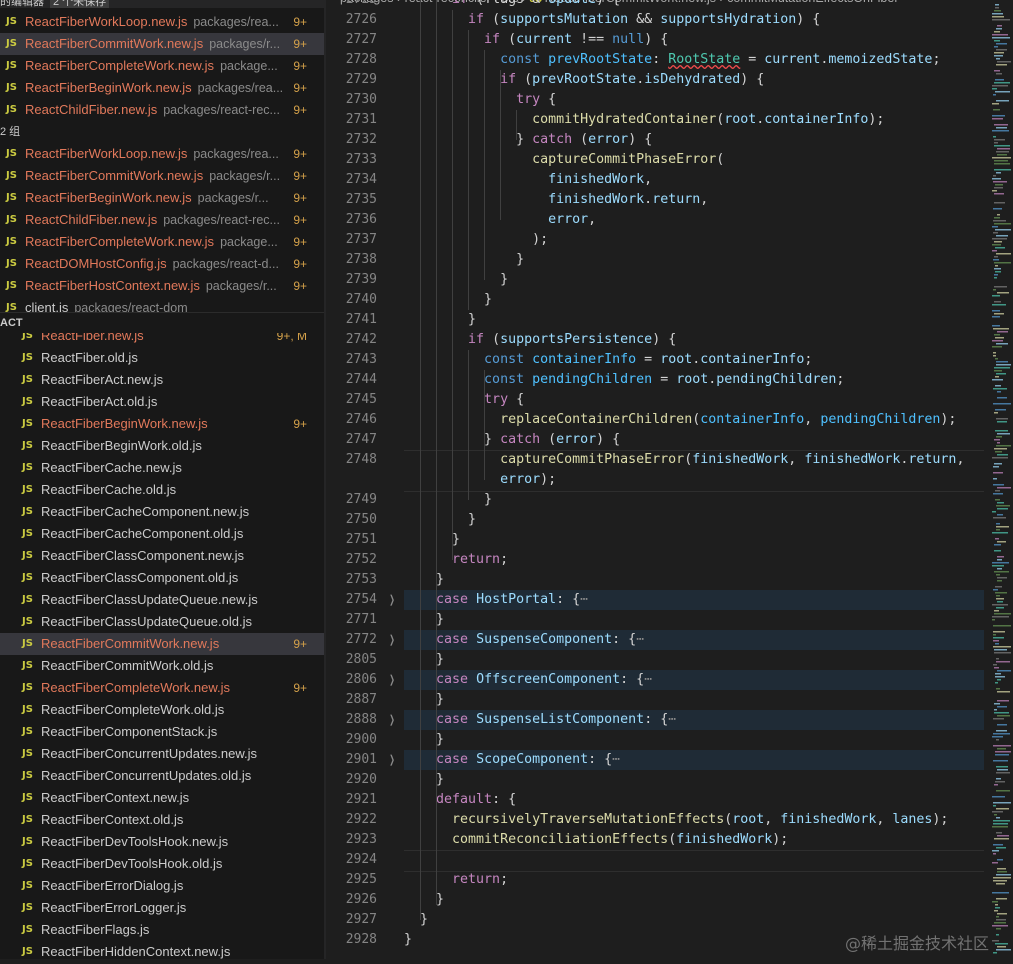  What do you see at coordinates (694, 5) in the screenshot?
I see `code-line: if (flags & Update) {` at bounding box center [694, 5].